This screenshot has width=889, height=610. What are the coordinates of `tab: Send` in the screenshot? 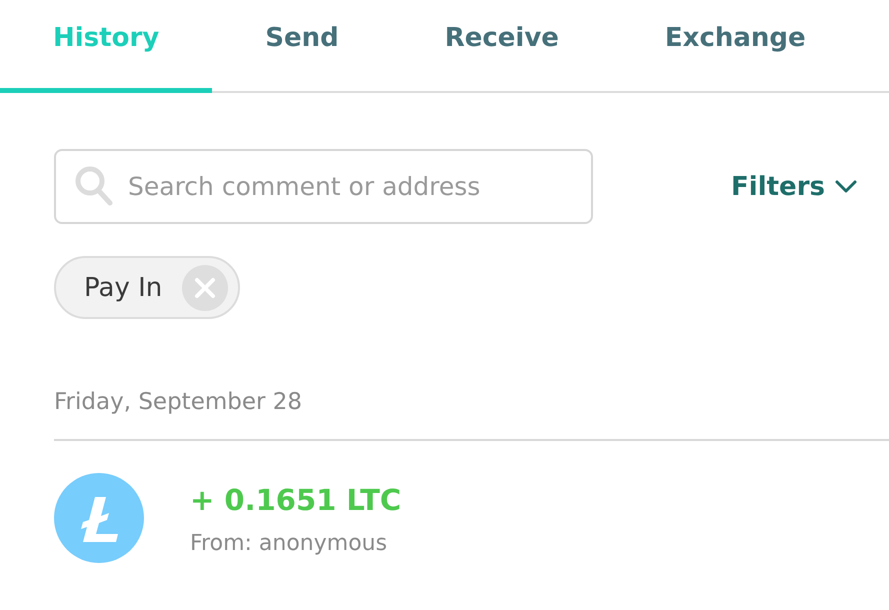 It's located at (302, 46).